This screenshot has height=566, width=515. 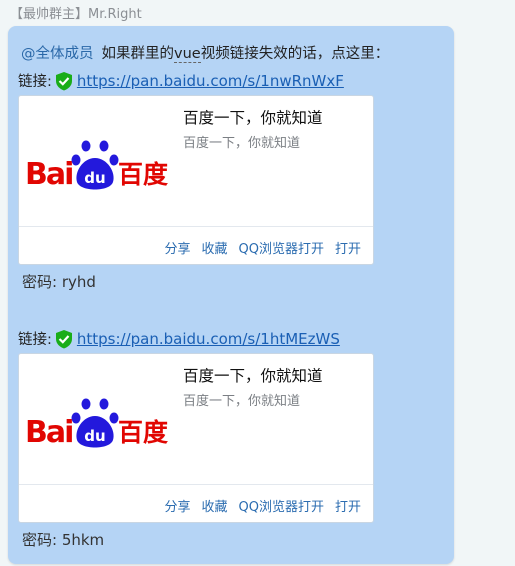 I want to click on link-row-1: 链接: https://pan.baidu.com/s/1nwRnWxF, so click(x=181, y=80).